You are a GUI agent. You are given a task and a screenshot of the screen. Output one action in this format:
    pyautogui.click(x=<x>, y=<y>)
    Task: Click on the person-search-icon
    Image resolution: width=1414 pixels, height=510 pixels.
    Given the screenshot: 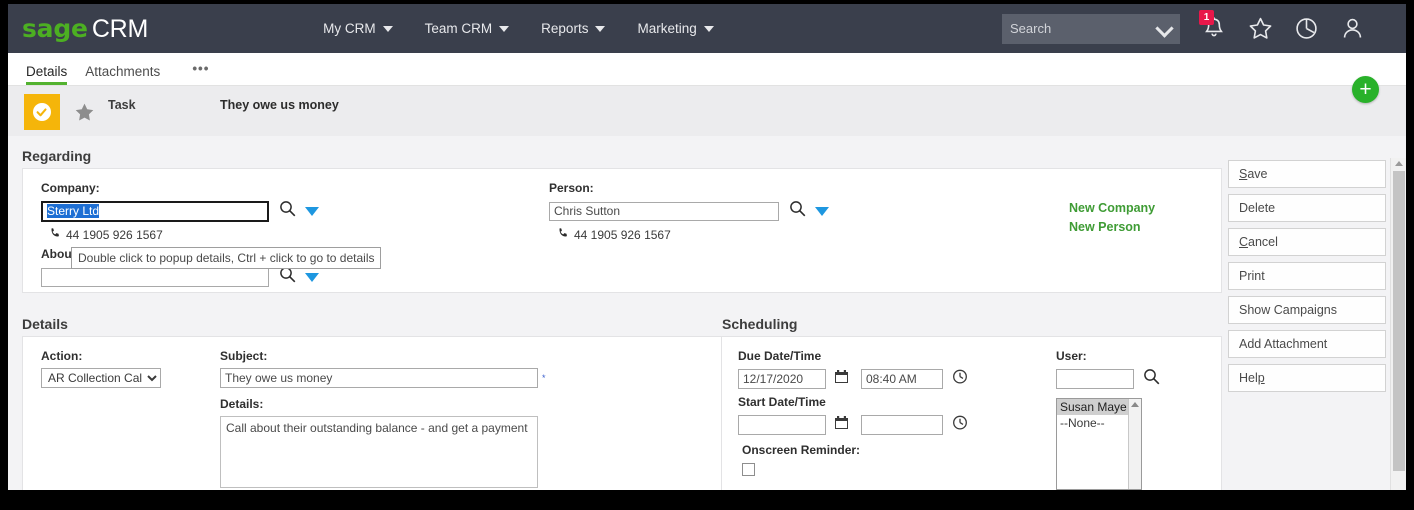 What is the action you would take?
    pyautogui.click(x=797, y=211)
    